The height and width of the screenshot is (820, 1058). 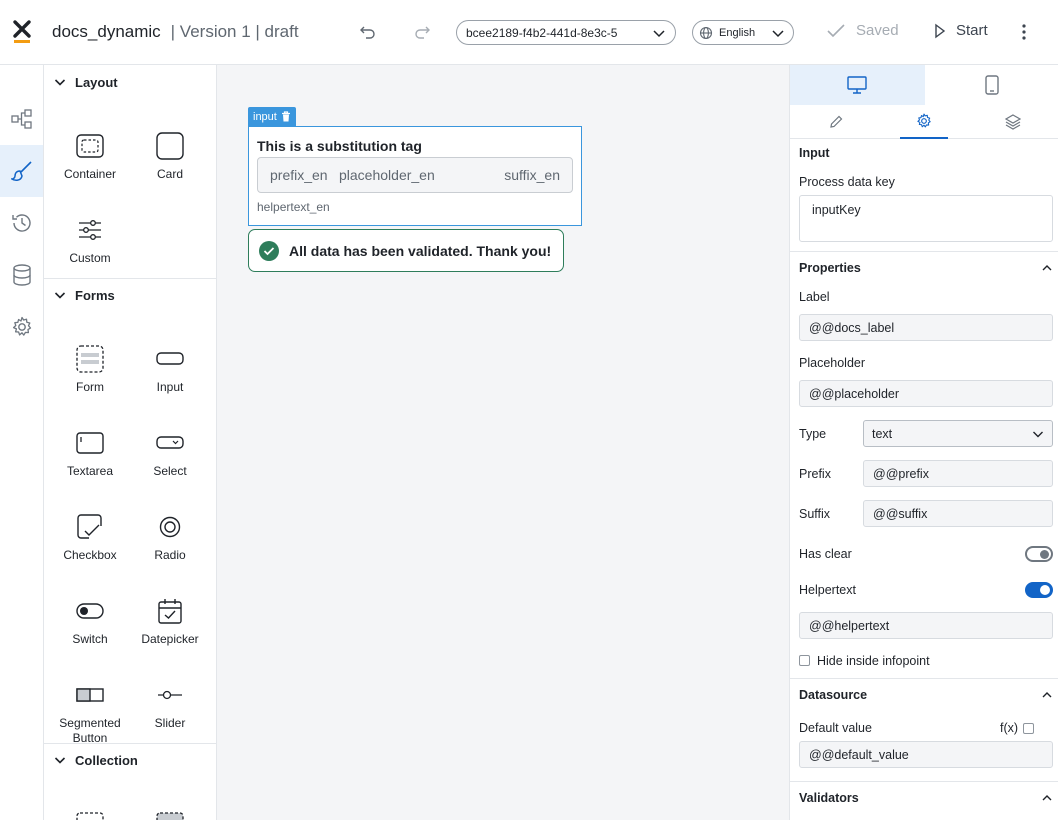 What do you see at coordinates (170, 555) in the screenshot?
I see `component-label: Radio` at bounding box center [170, 555].